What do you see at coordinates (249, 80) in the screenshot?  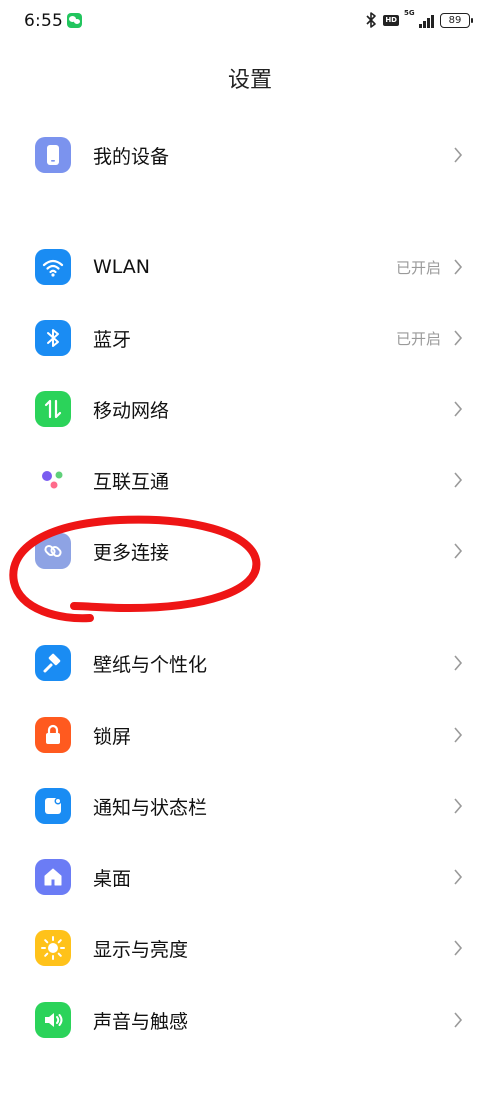 I see `page-title: 设置` at bounding box center [249, 80].